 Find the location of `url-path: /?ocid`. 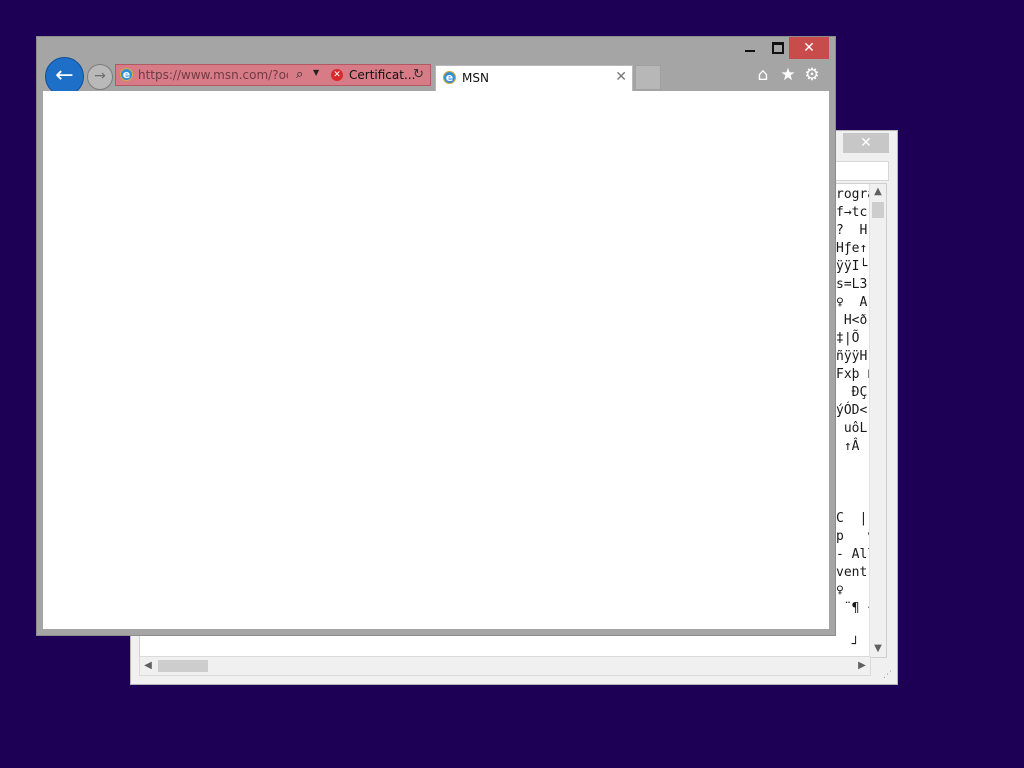

url-path: /?ocid is located at coordinates (278, 75).